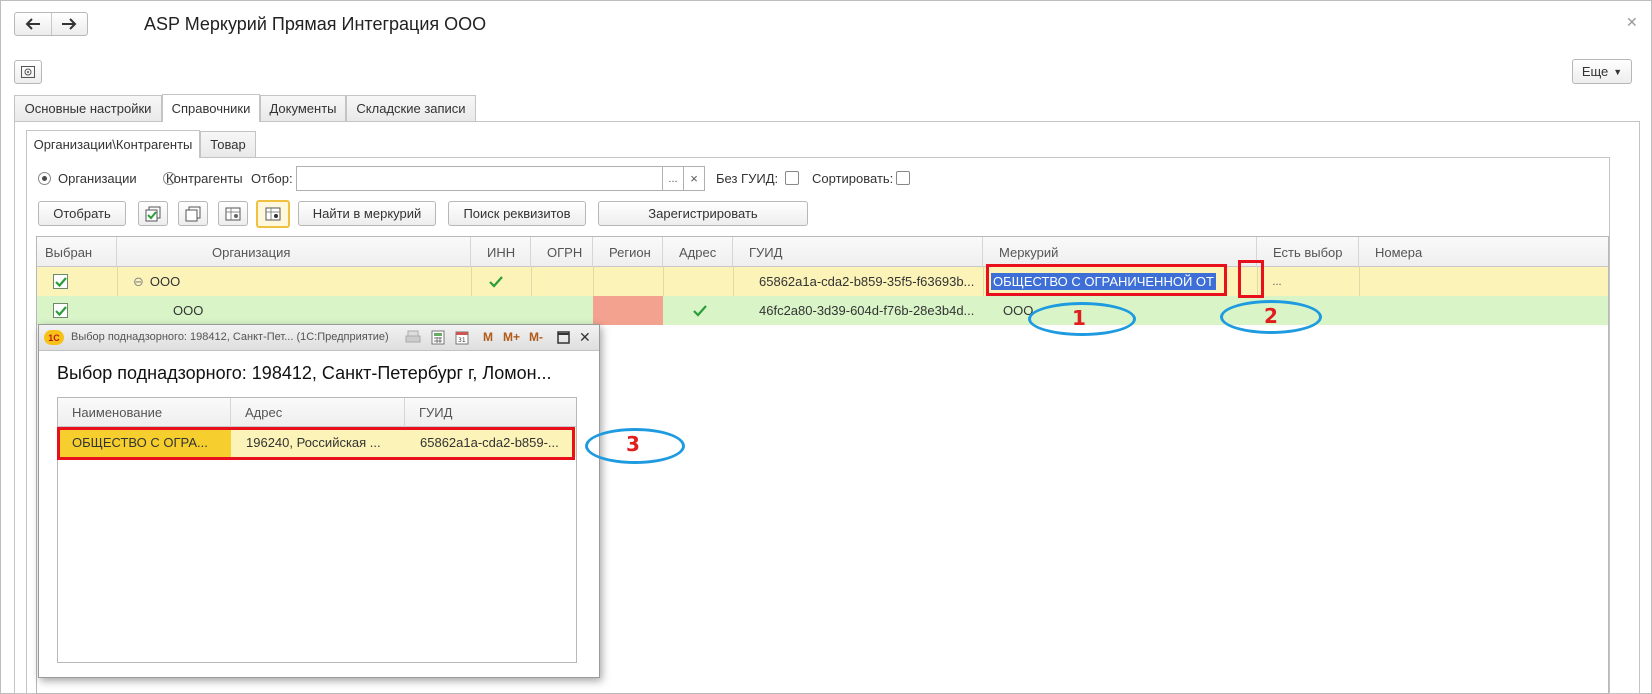  What do you see at coordinates (536, 337) in the screenshot?
I see `memory-minus-button: M-` at bounding box center [536, 337].